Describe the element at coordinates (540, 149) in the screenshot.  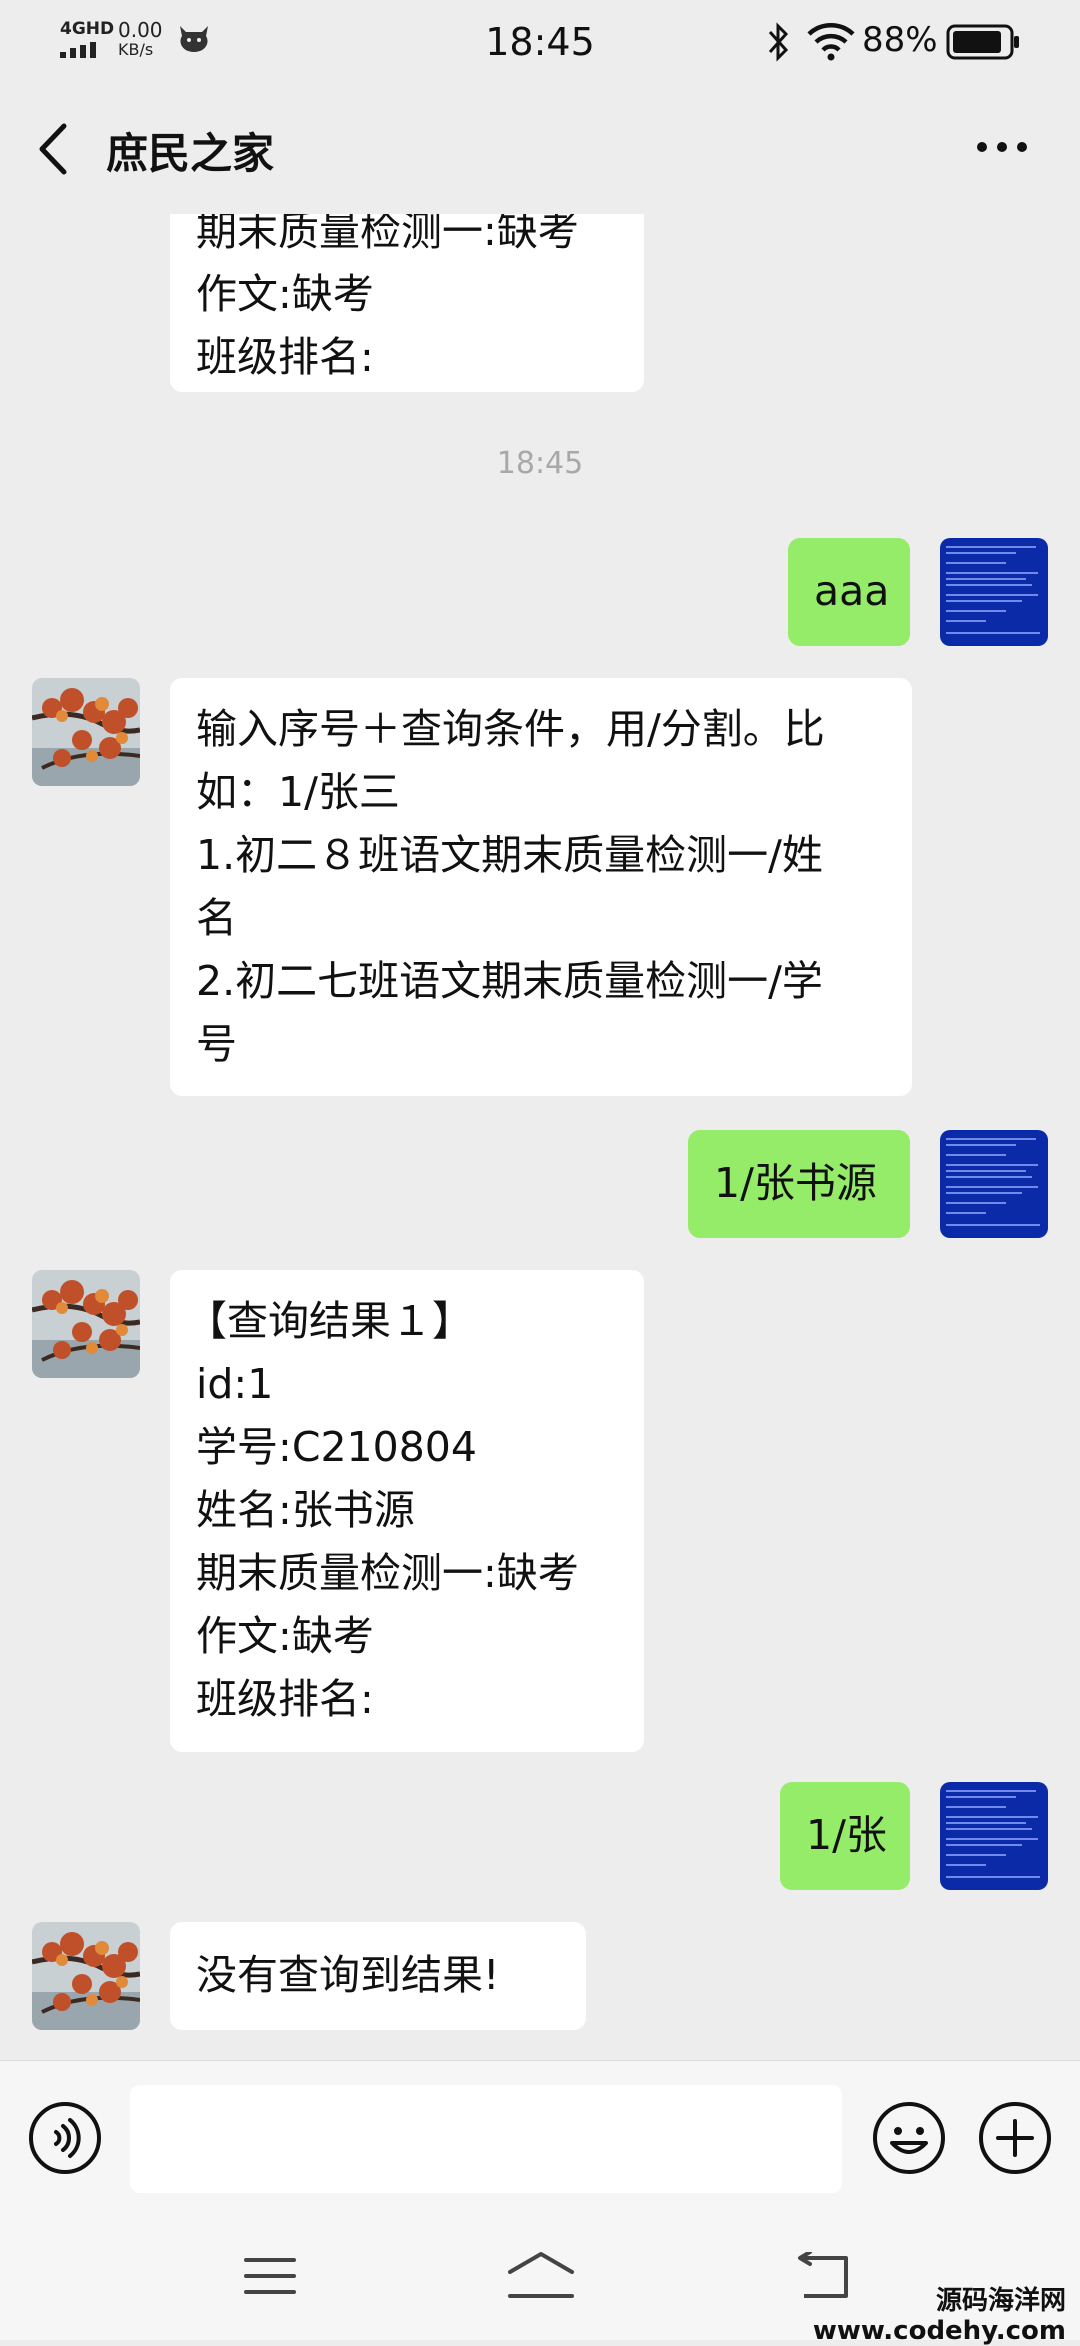
I see `chat-header: 庶民之家` at that location.